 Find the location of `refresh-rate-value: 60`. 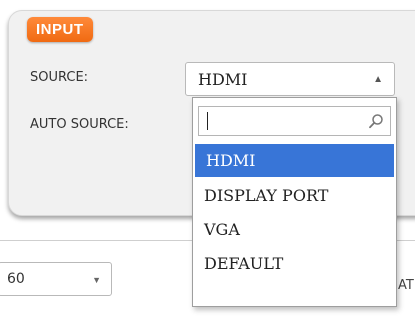

refresh-rate-value: 60 is located at coordinates (16, 279).